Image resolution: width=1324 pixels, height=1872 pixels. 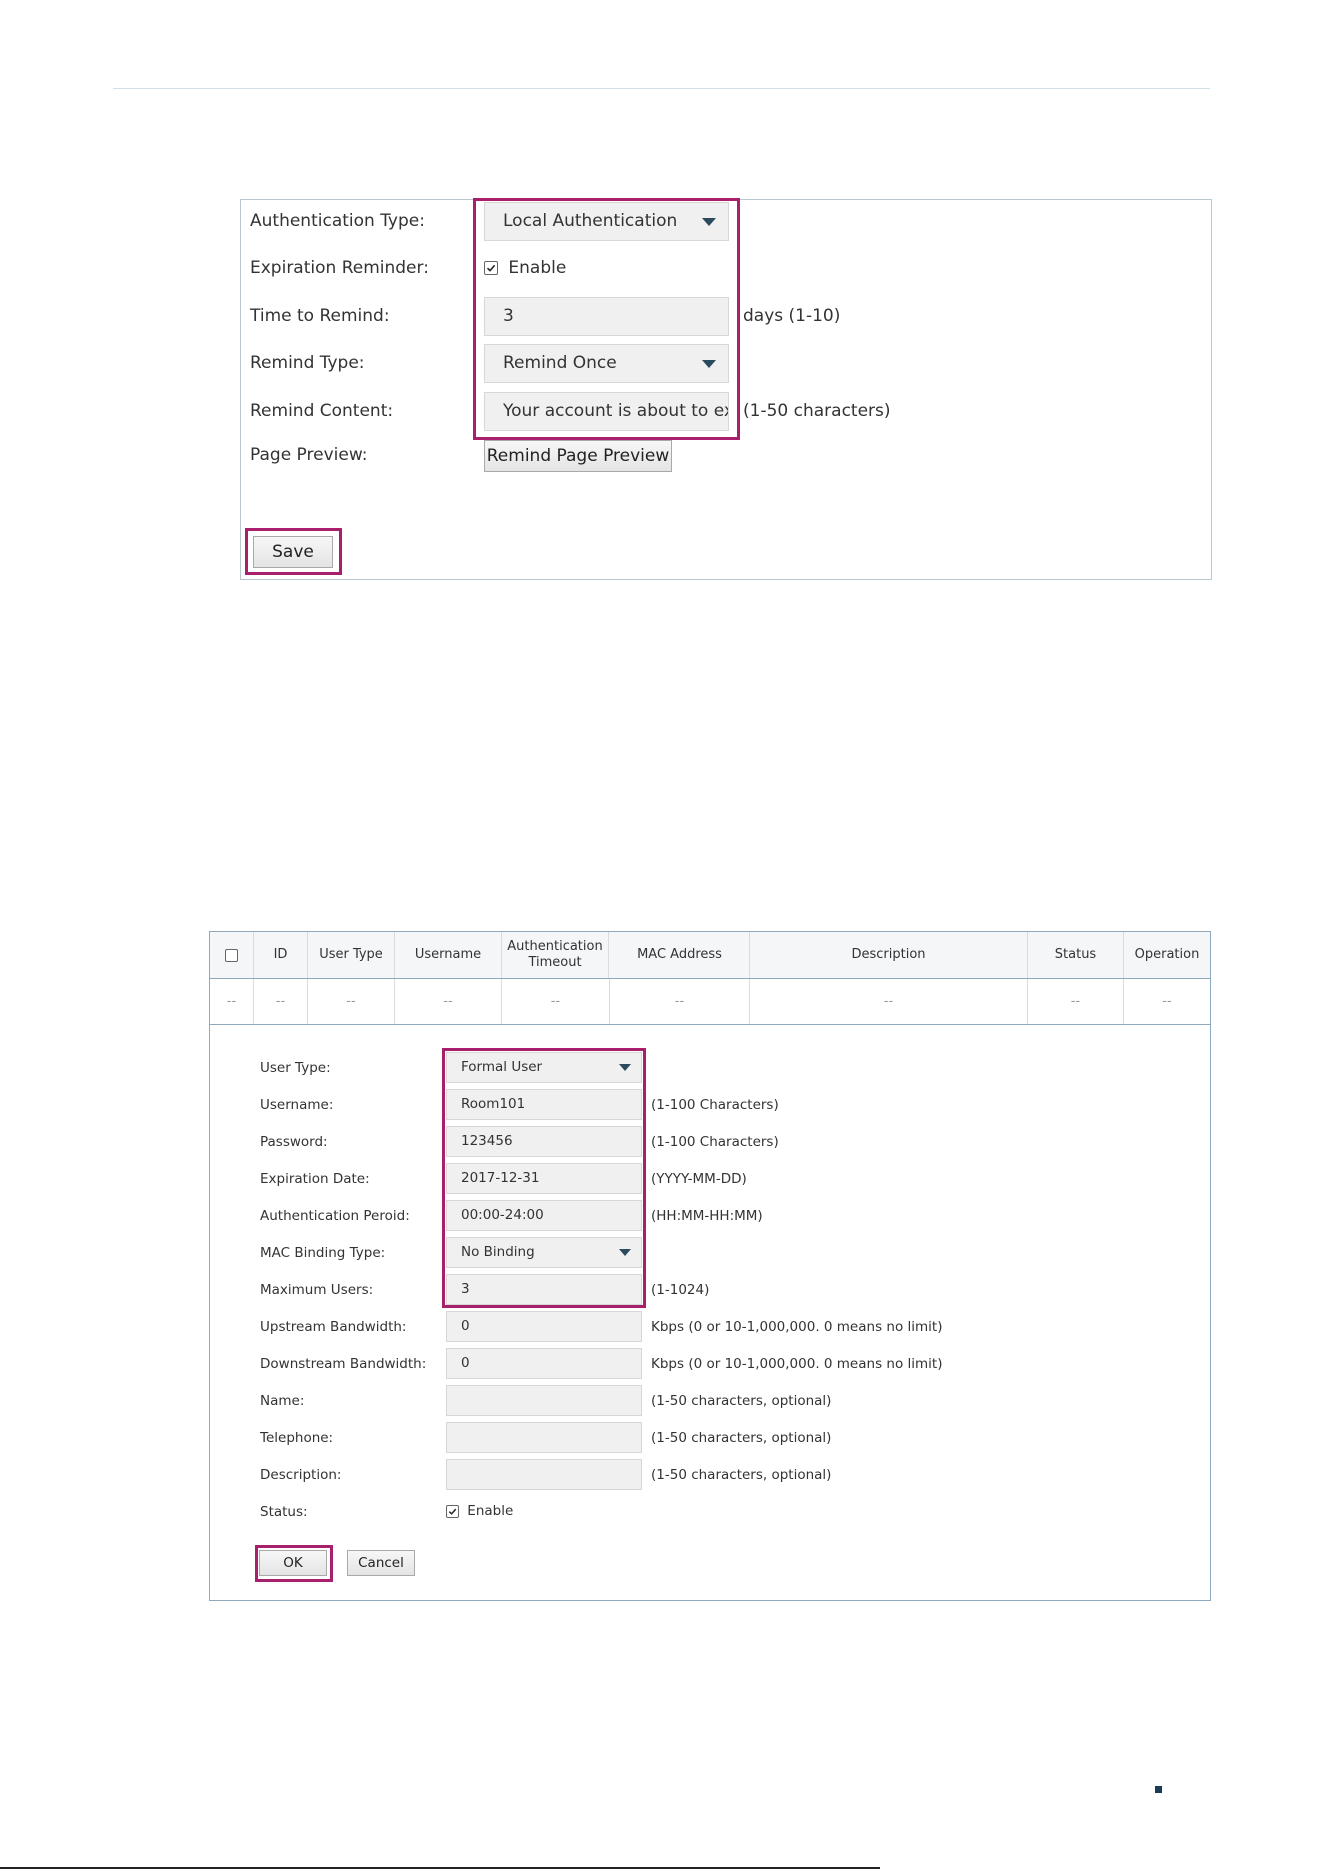 I want to click on remind-content-hint: (1-50 characters), so click(x=817, y=411).